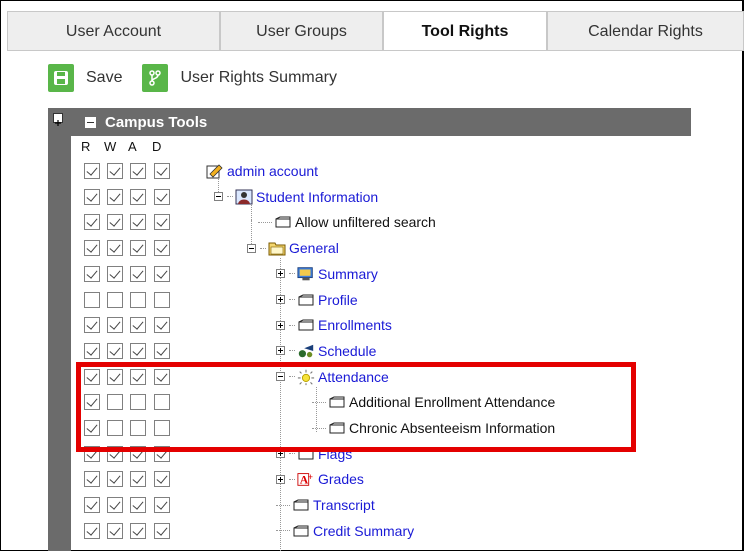 The width and height of the screenshot is (744, 551). Describe the element at coordinates (215, 171) in the screenshot. I see `edit-icon` at that location.